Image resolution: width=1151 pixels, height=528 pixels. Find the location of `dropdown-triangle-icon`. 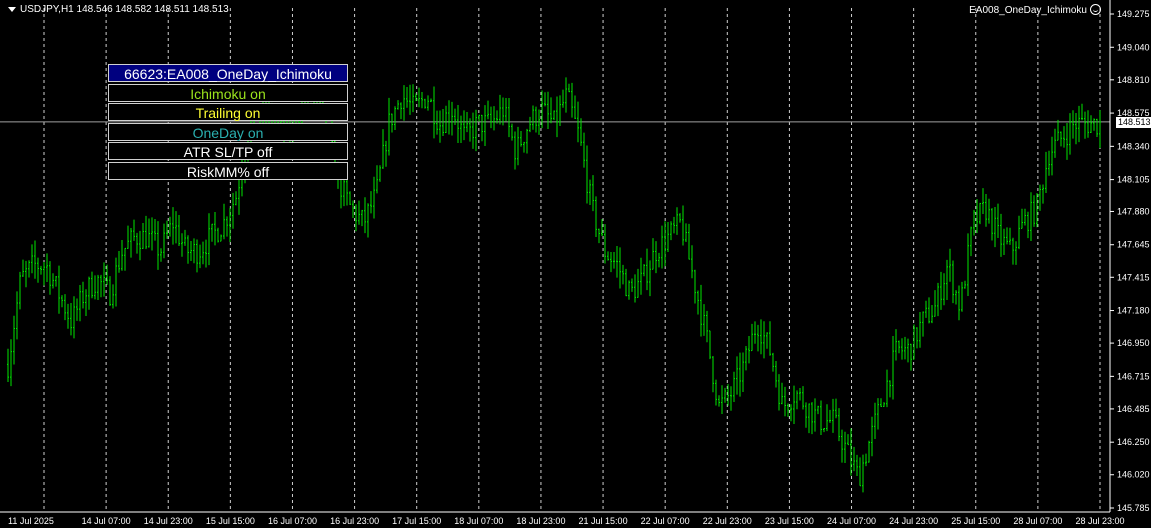

dropdown-triangle-icon is located at coordinates (12, 9).